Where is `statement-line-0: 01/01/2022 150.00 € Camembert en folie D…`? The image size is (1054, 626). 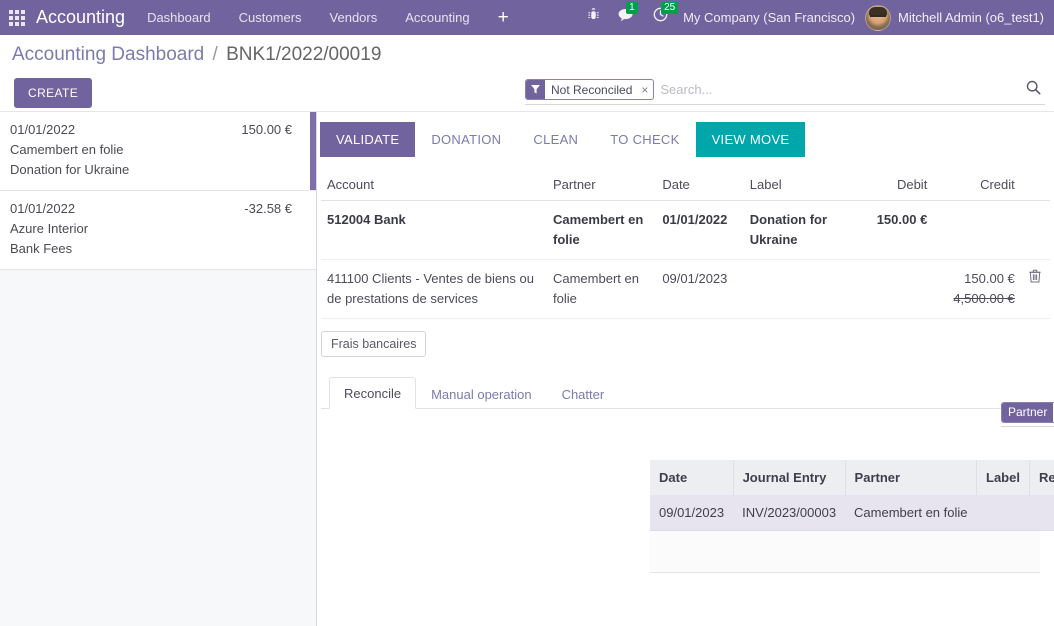
statement-line-0: 01/01/2022 150.00 € Camembert en folie D… is located at coordinates (158, 151).